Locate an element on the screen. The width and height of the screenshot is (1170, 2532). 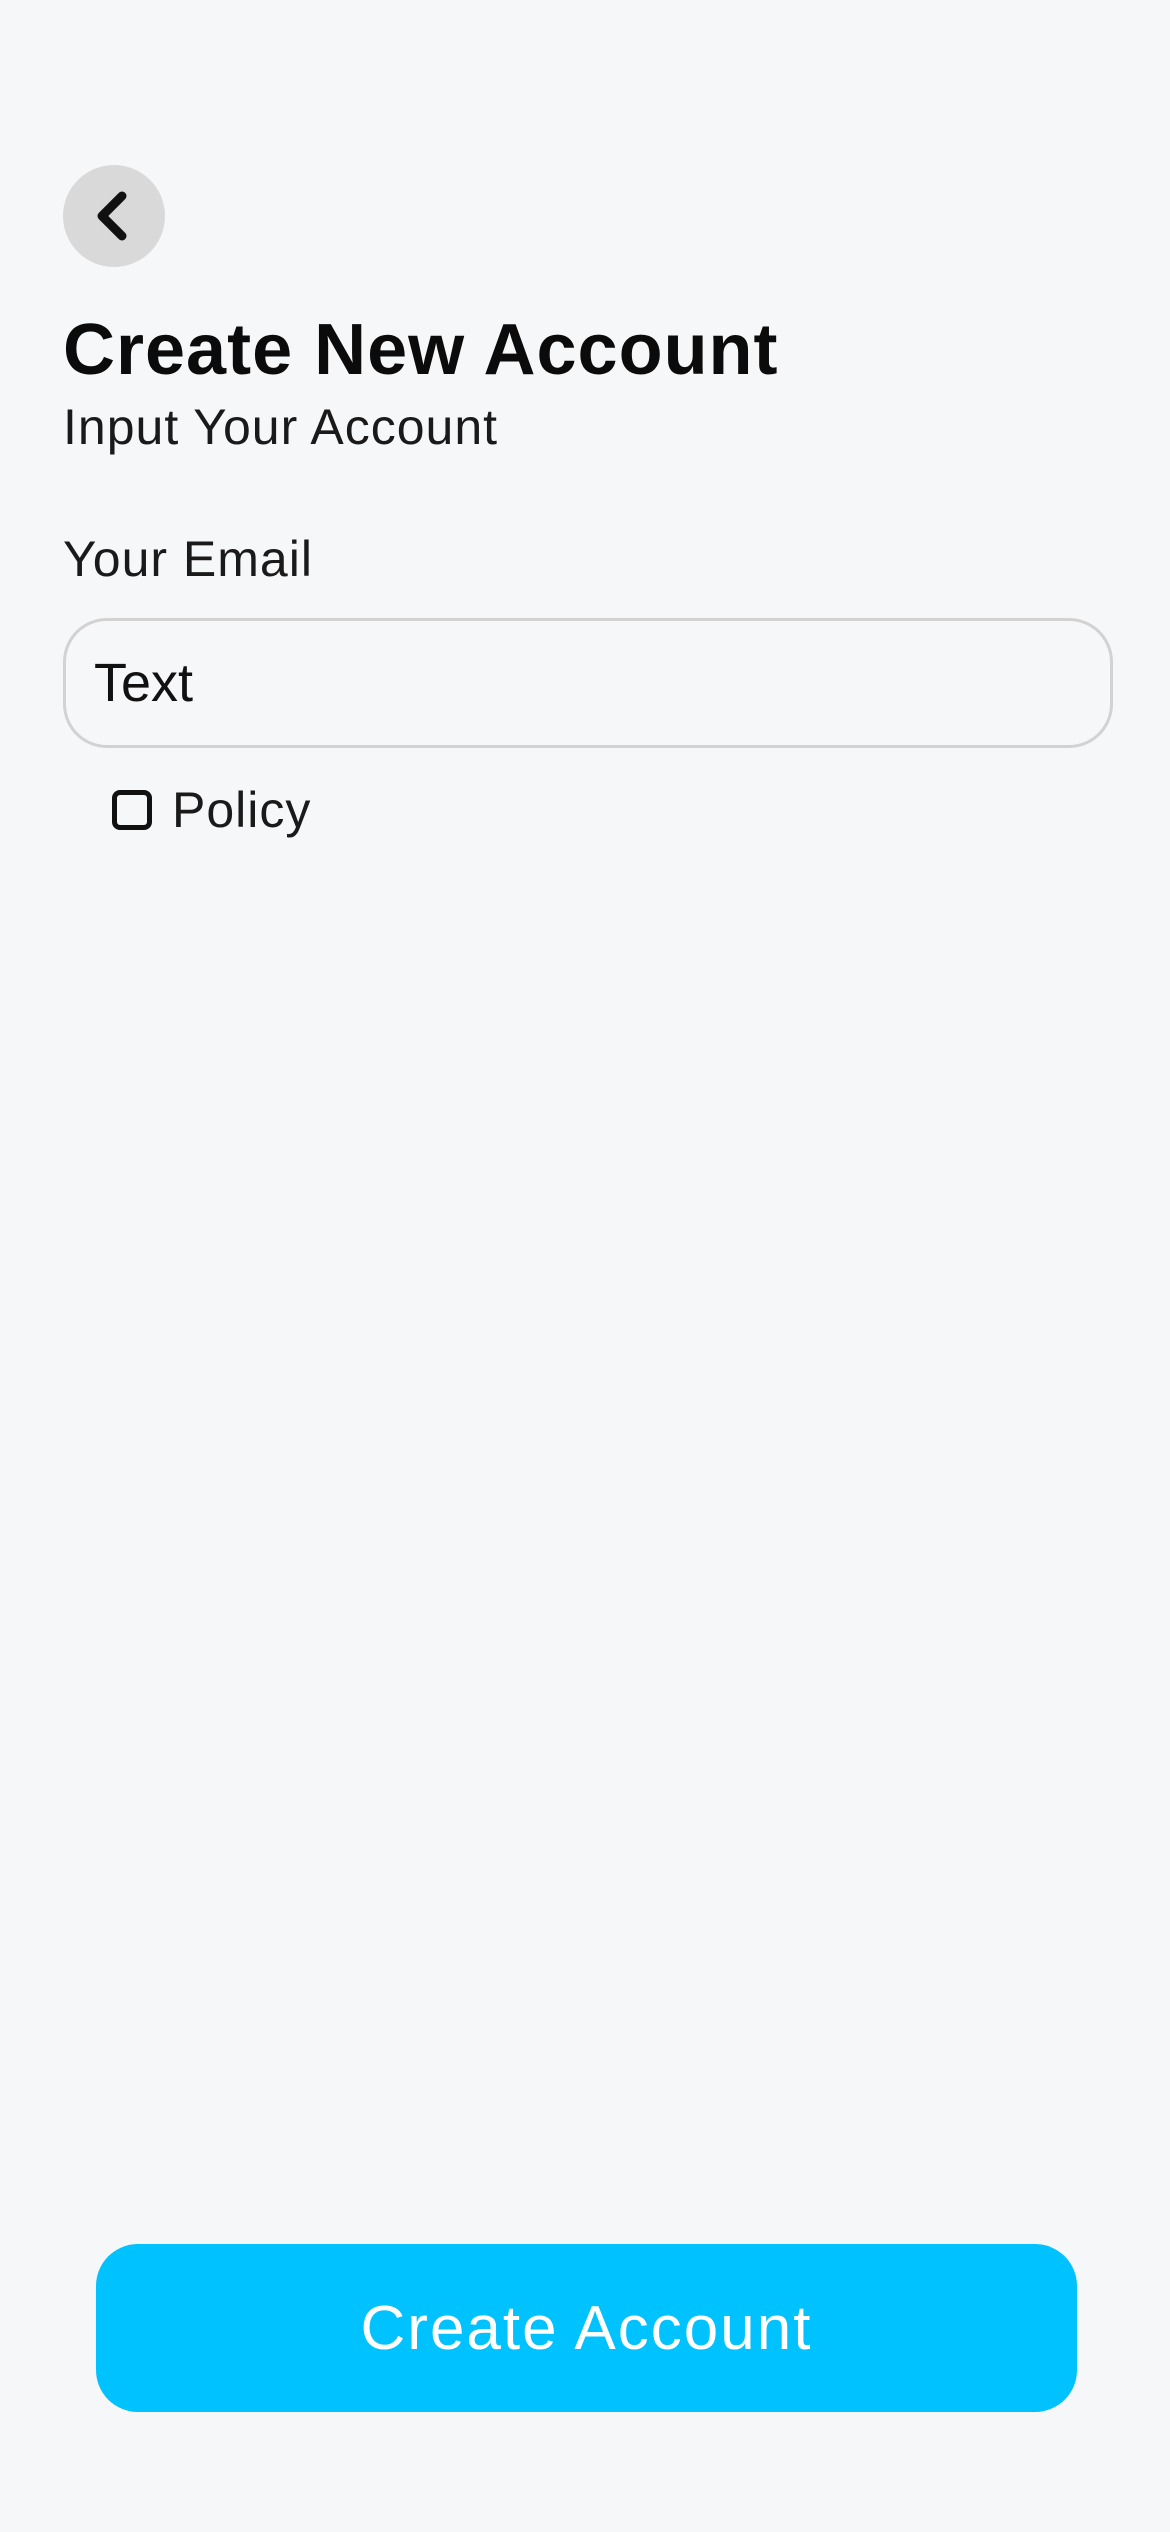
back-button is located at coordinates (114, 216).